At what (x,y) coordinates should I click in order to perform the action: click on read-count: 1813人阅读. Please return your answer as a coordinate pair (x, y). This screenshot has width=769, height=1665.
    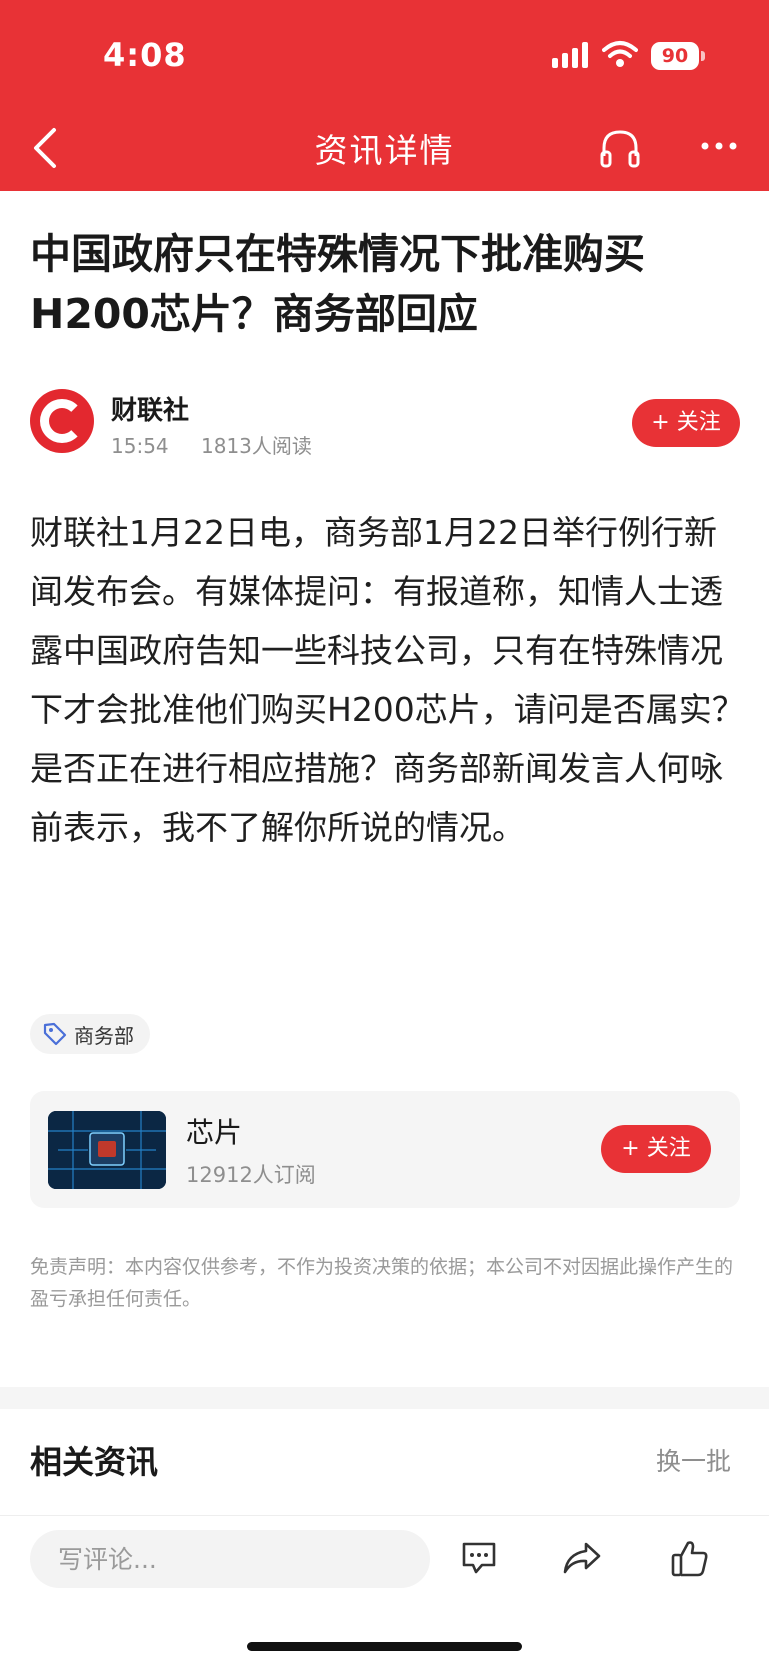
    Looking at the image, I should click on (256, 446).